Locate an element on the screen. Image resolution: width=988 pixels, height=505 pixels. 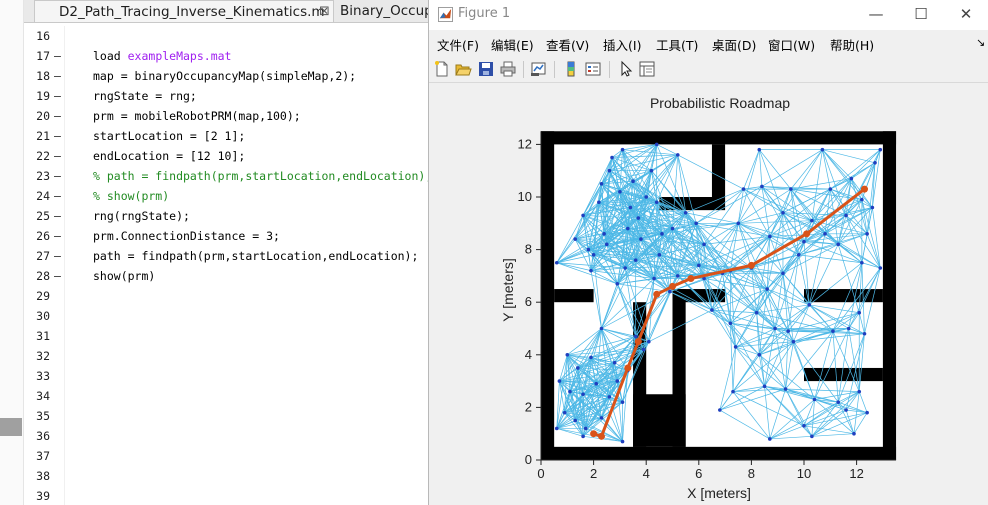
legend-icon is located at coordinates (593, 69).